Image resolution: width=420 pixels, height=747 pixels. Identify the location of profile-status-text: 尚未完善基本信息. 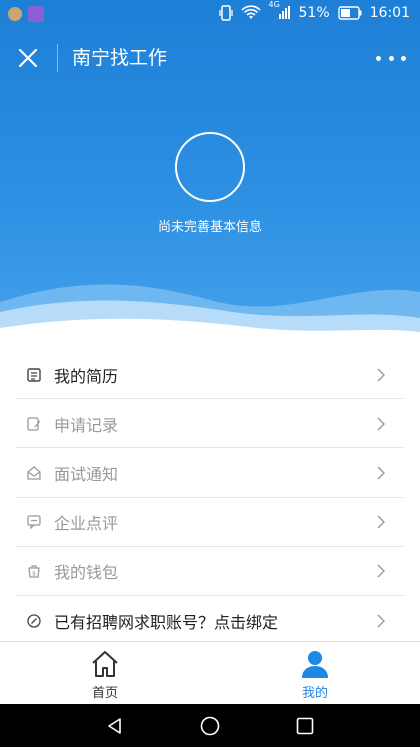
(210, 225).